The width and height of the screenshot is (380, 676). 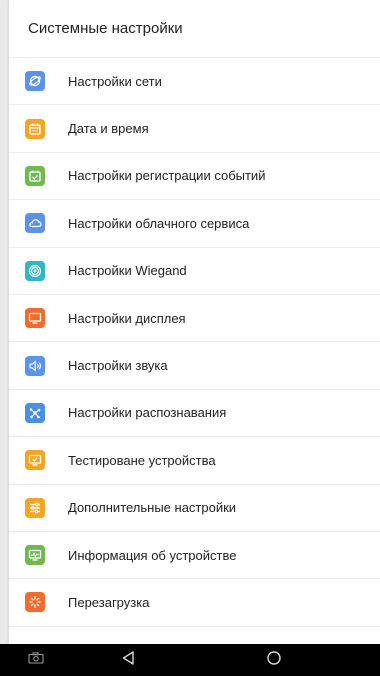 I want to click on menu-item-device-test: Тестироване устройства, so click(x=194, y=461).